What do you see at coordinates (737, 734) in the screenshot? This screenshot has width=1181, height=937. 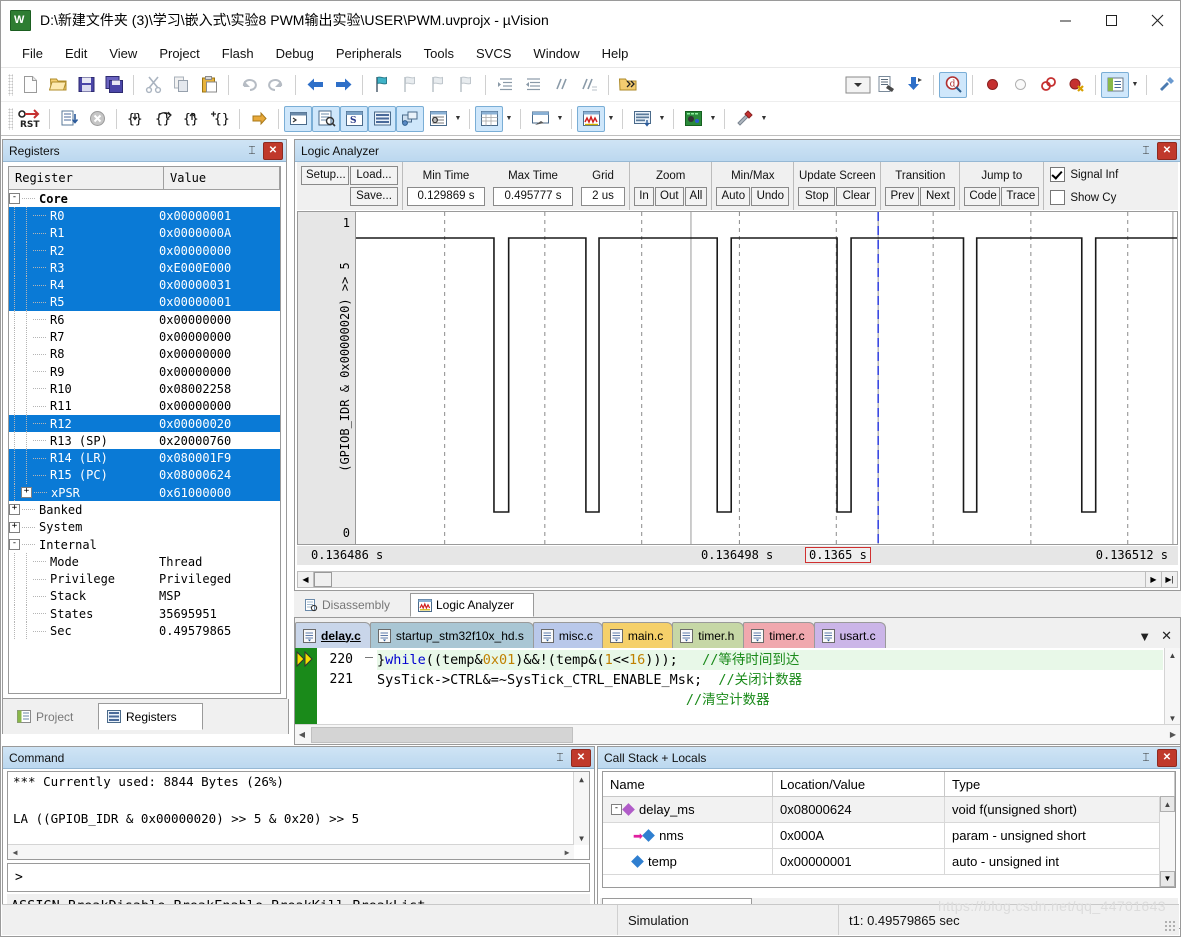 I see `editor-horizontal-scrollbar: ◀ ▶` at bounding box center [737, 734].